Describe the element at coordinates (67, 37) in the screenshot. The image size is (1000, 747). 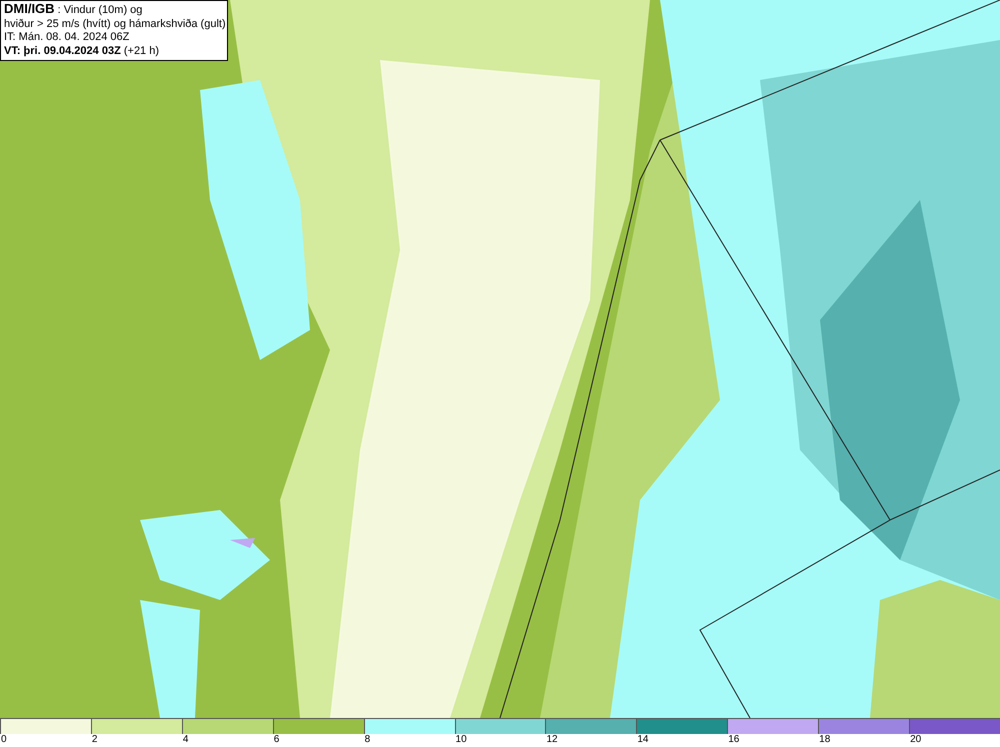
I see `info-line: IT: Mán. 08. 04. 2024 06Z` at that location.